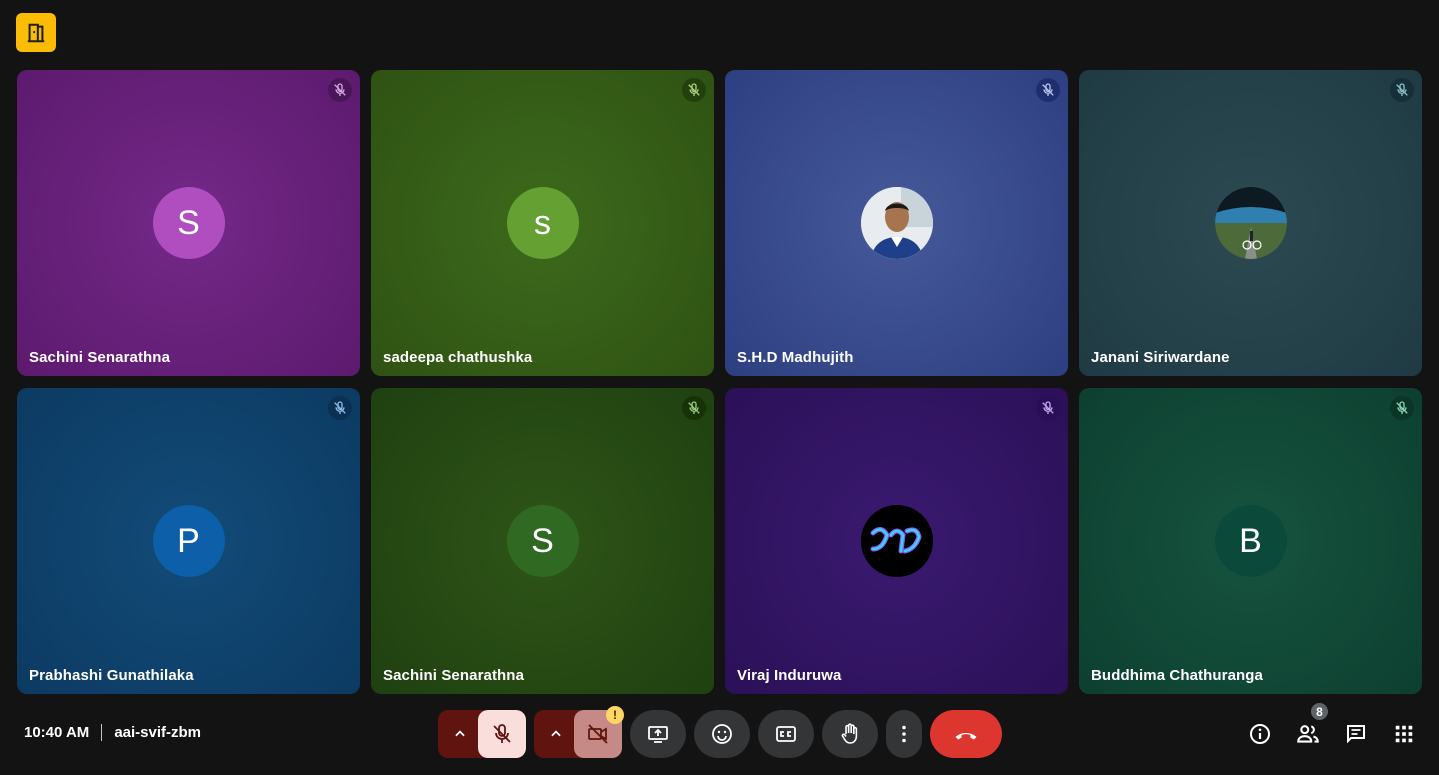 The height and width of the screenshot is (775, 1439). I want to click on chat-icon, so click(1356, 734).